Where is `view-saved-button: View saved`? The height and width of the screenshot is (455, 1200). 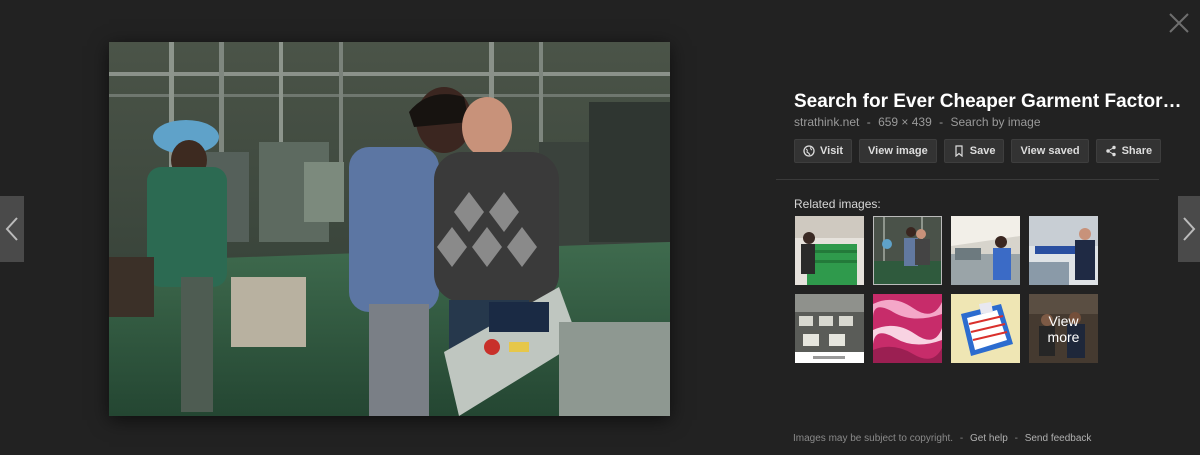 view-saved-button: View saved is located at coordinates (1050, 151).